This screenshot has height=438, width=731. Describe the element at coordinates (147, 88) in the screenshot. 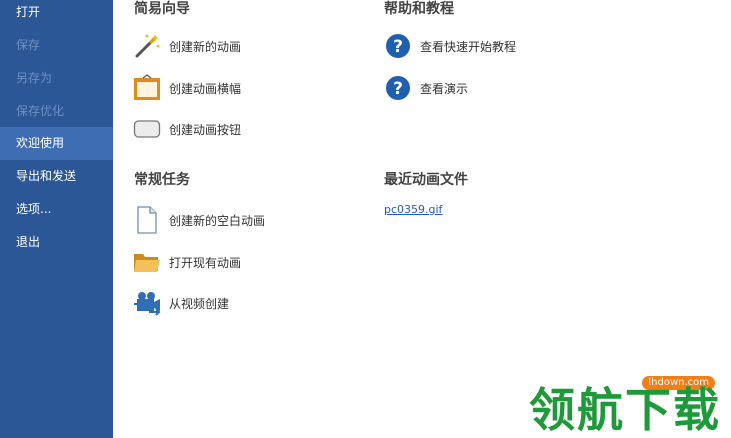

I see `banner-frame-icon` at that location.